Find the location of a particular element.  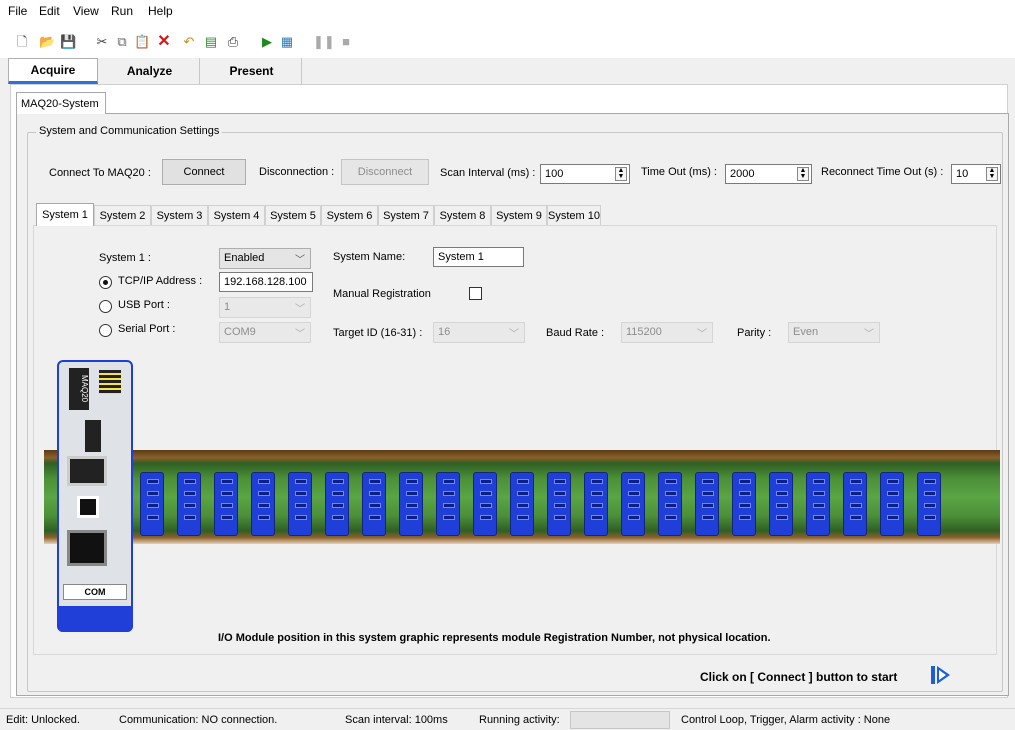

tcpip-address-input: 192.168.128.100 is located at coordinates (266, 282).